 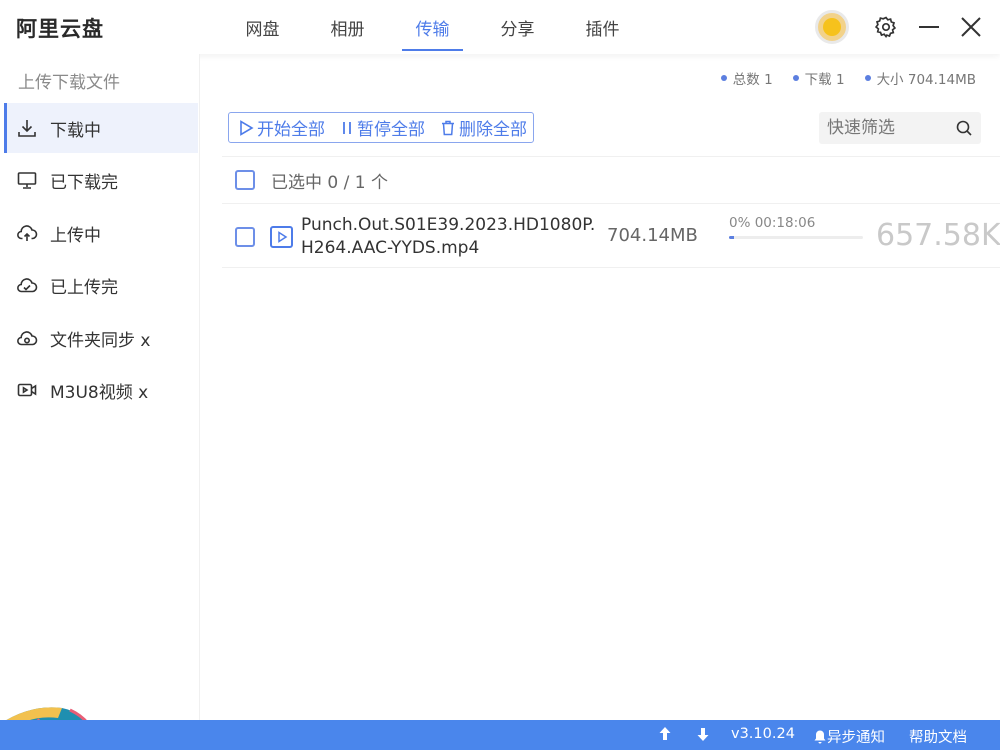 What do you see at coordinates (245, 180) in the screenshot?
I see `select-all-checkbox` at bounding box center [245, 180].